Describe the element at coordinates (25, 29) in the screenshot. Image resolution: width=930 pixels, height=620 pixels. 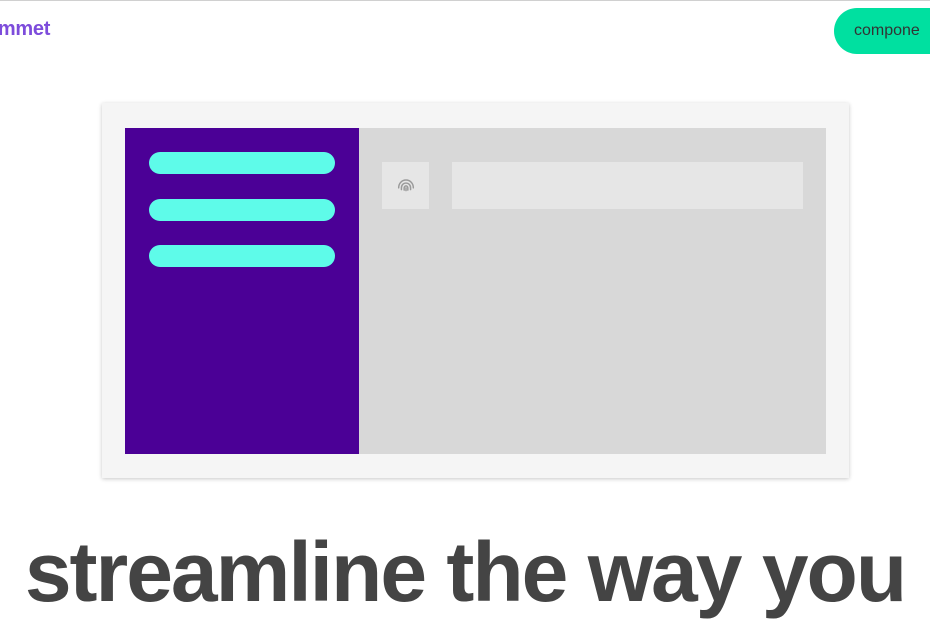
I see `brand-logo-text: ommet` at that location.